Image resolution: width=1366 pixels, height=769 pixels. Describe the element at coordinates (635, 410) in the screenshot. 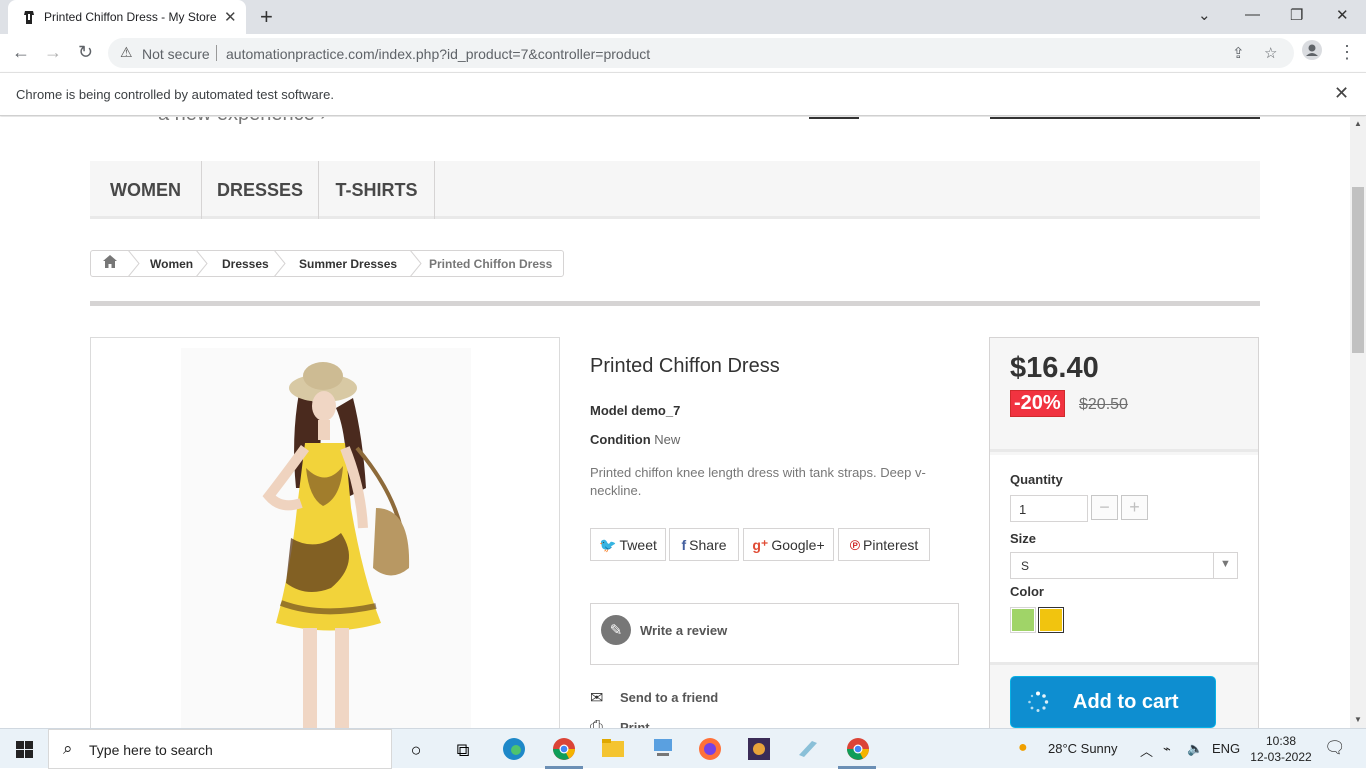

I see `product-model: Model demo_7` at that location.